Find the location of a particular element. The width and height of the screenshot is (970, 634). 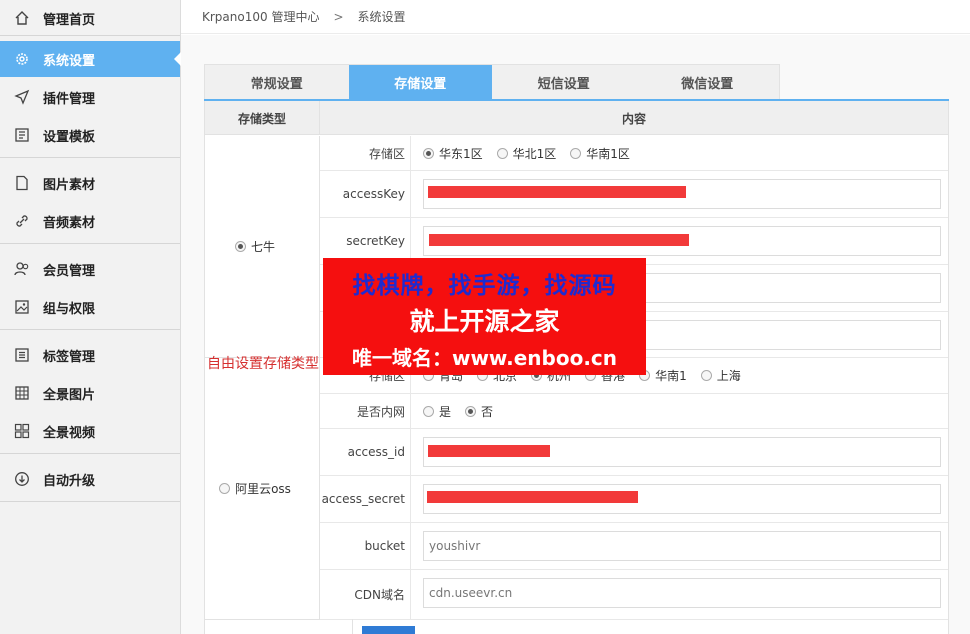

storage-type-qiniu-label: 七牛 is located at coordinates (262, 247).